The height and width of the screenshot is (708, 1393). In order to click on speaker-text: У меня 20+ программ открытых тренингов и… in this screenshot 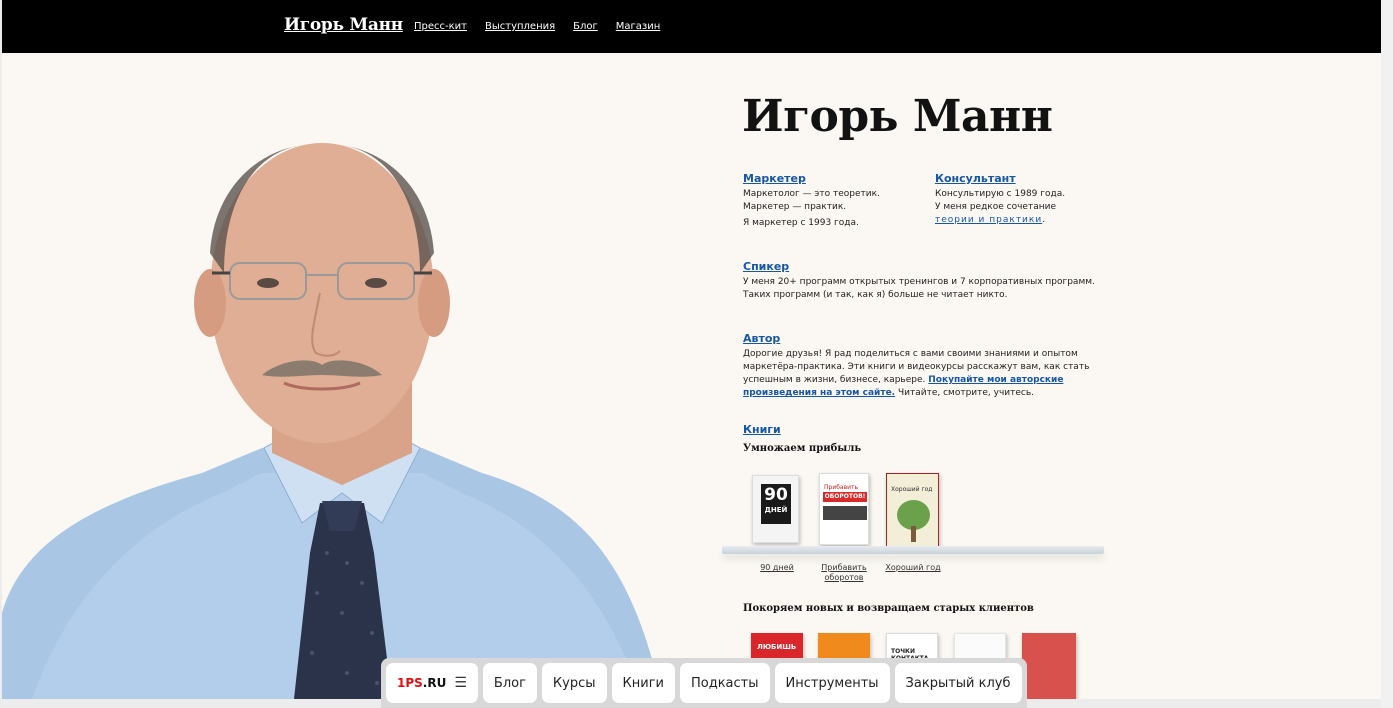, I will do `click(919, 288)`.